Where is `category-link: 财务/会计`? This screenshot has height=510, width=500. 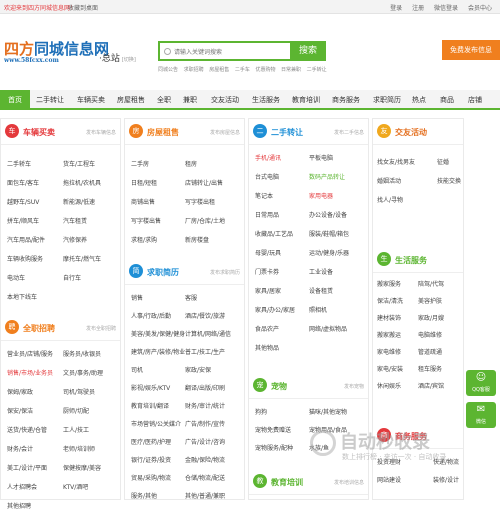
category-link: 财务/会计 is located at coordinates (20, 448).